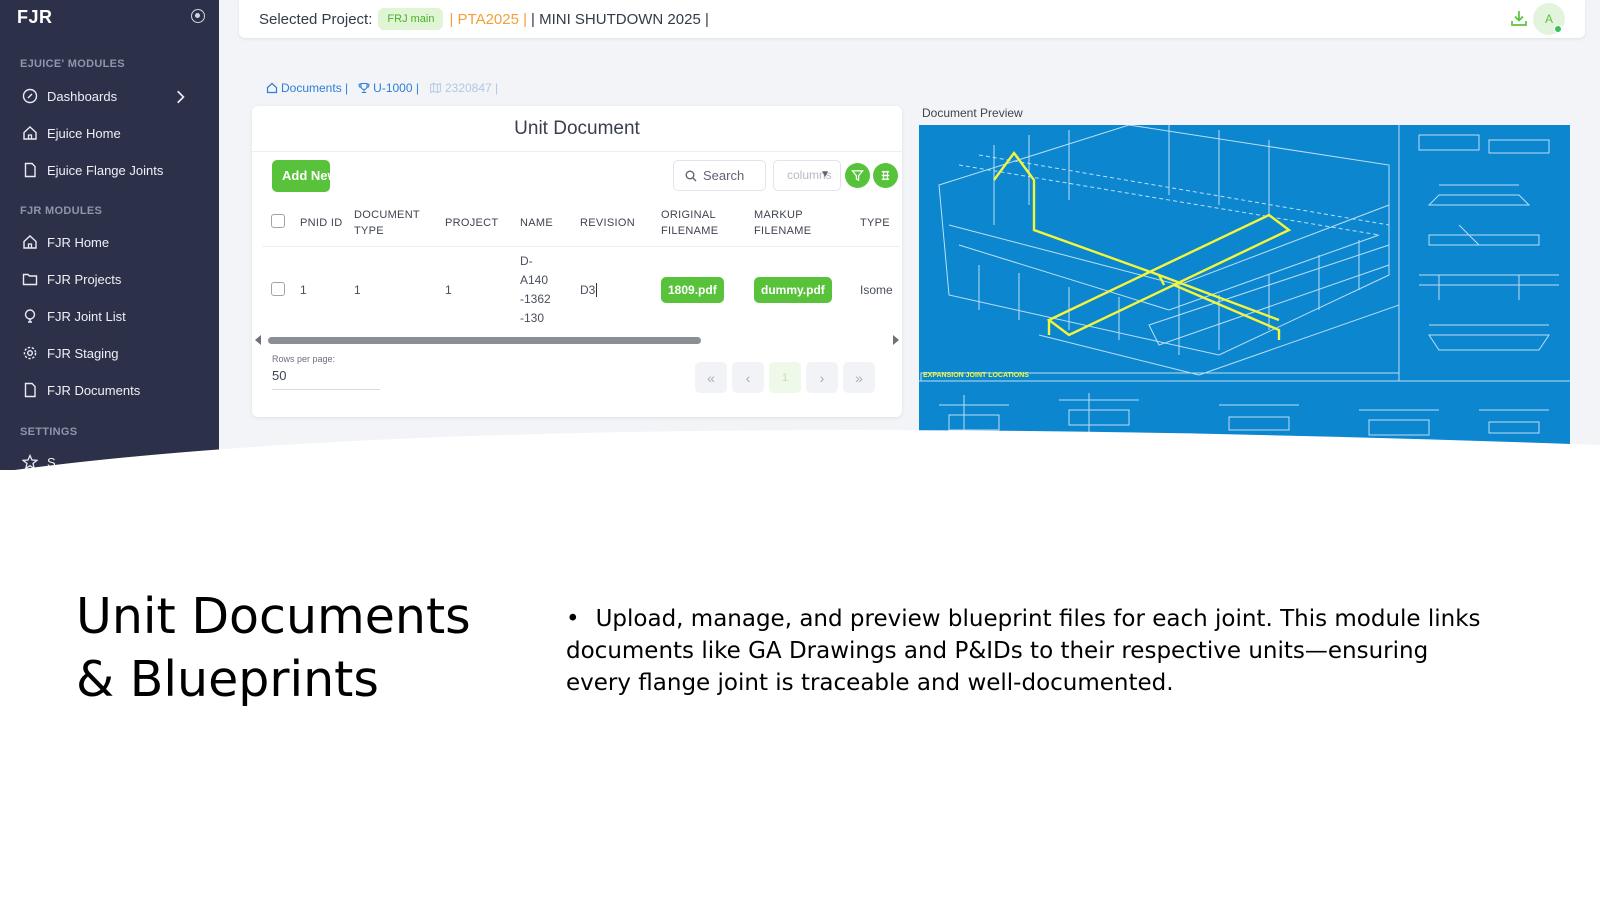 The image size is (1600, 900). I want to click on trophy-icon, so click(364, 88).